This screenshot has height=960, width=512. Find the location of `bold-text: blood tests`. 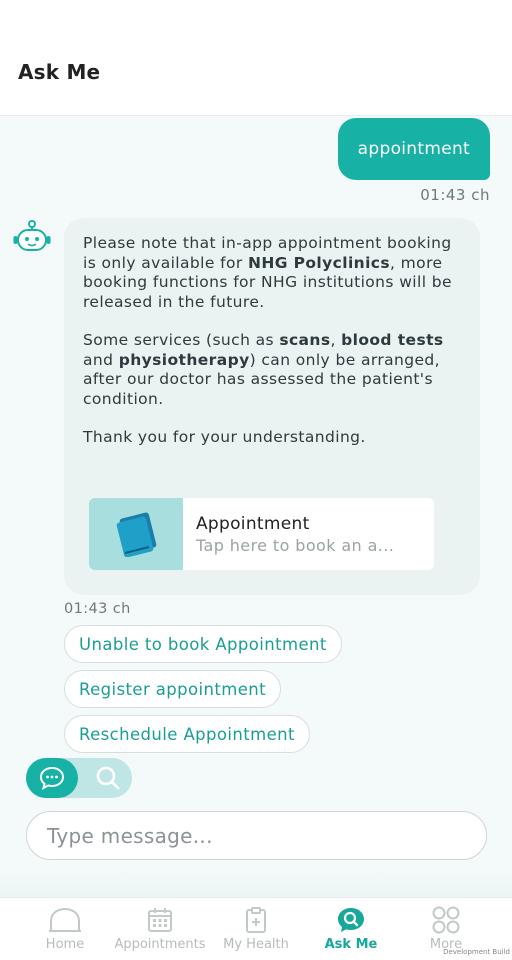

bold-text: blood tests is located at coordinates (392, 340).